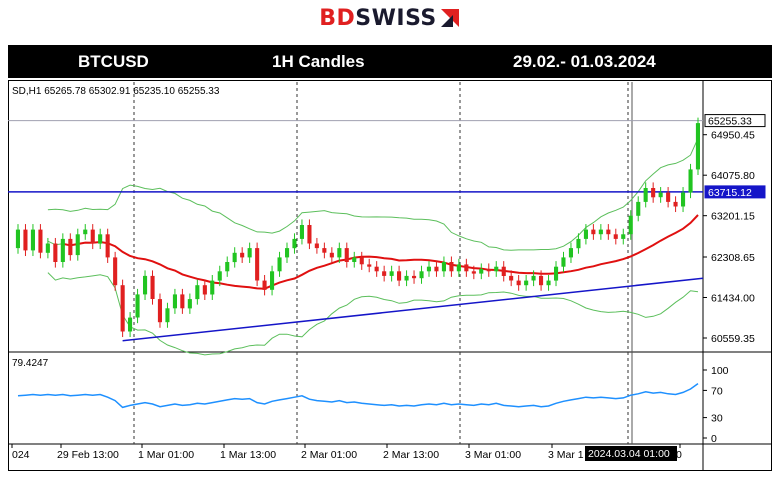 This screenshot has width=780, height=487. What do you see at coordinates (493, 455) in the screenshot?
I see `time-tick-label: 3 Mar 01:00` at bounding box center [493, 455].